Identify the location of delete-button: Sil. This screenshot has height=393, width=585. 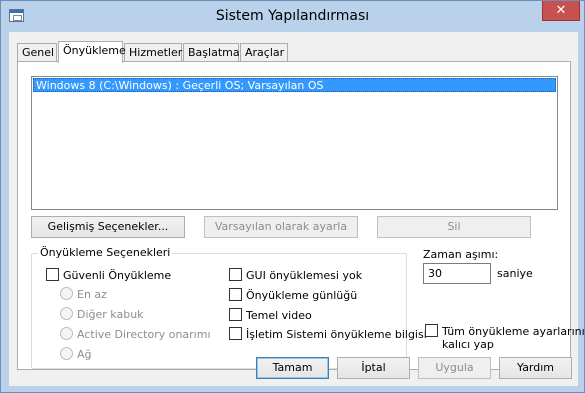
(454, 227).